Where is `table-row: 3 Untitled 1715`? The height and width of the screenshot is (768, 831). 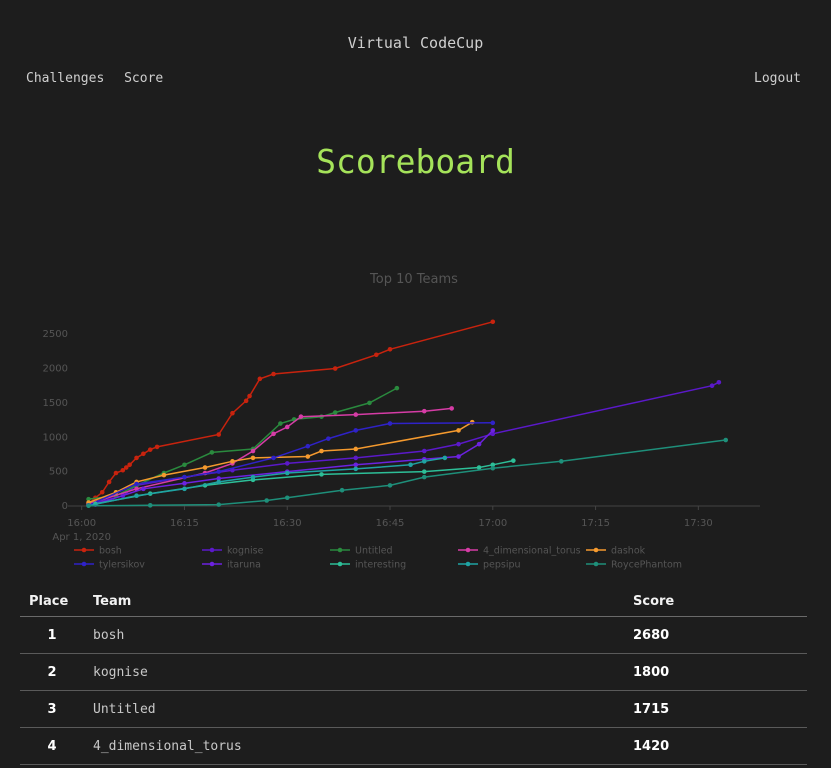
table-row: 3 Untitled 1715 is located at coordinates (413, 709).